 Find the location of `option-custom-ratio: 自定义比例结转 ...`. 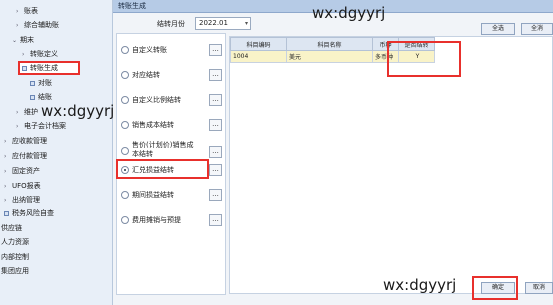

option-custom-ratio: 自定义比例结转 ... is located at coordinates (171, 104).